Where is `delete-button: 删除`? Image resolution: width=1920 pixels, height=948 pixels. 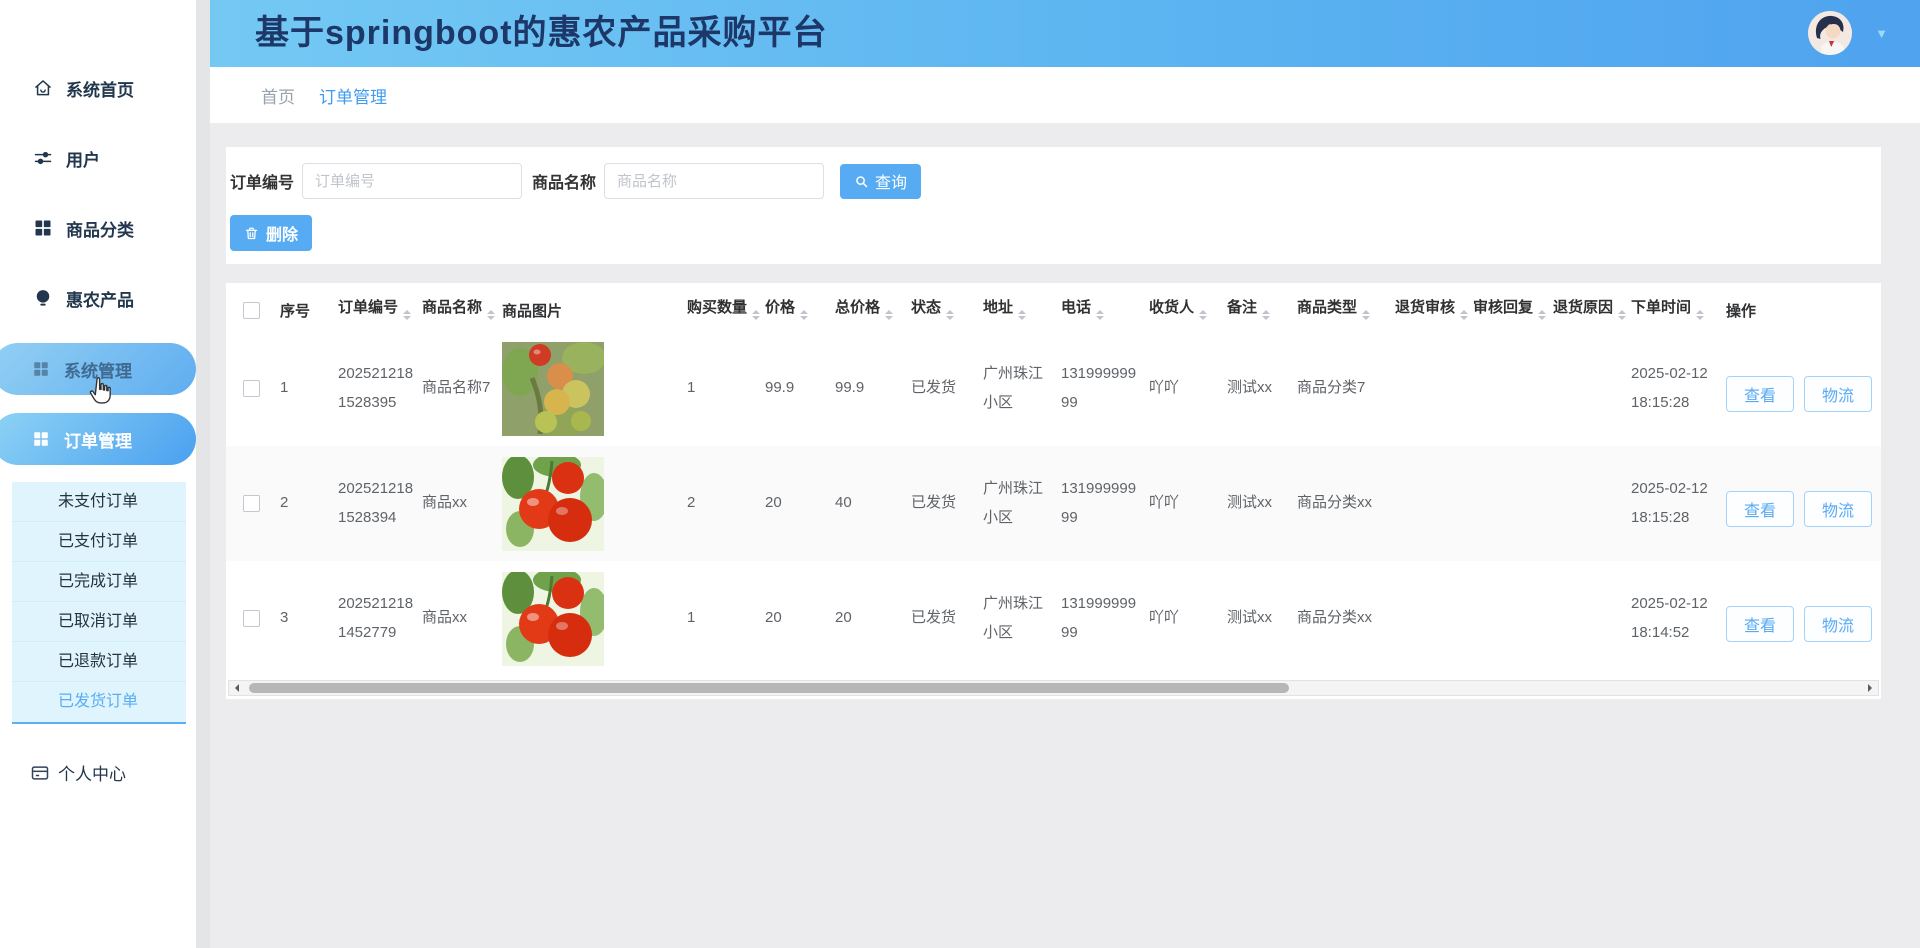 delete-button: 删除 is located at coordinates (271, 233).